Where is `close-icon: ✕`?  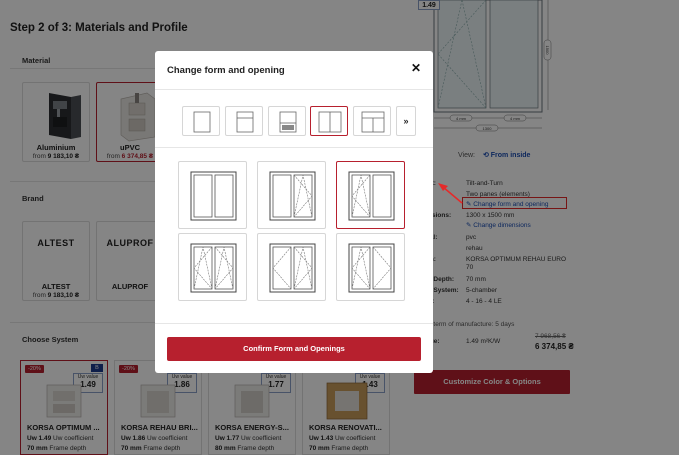 close-icon: ✕ is located at coordinates (416, 68).